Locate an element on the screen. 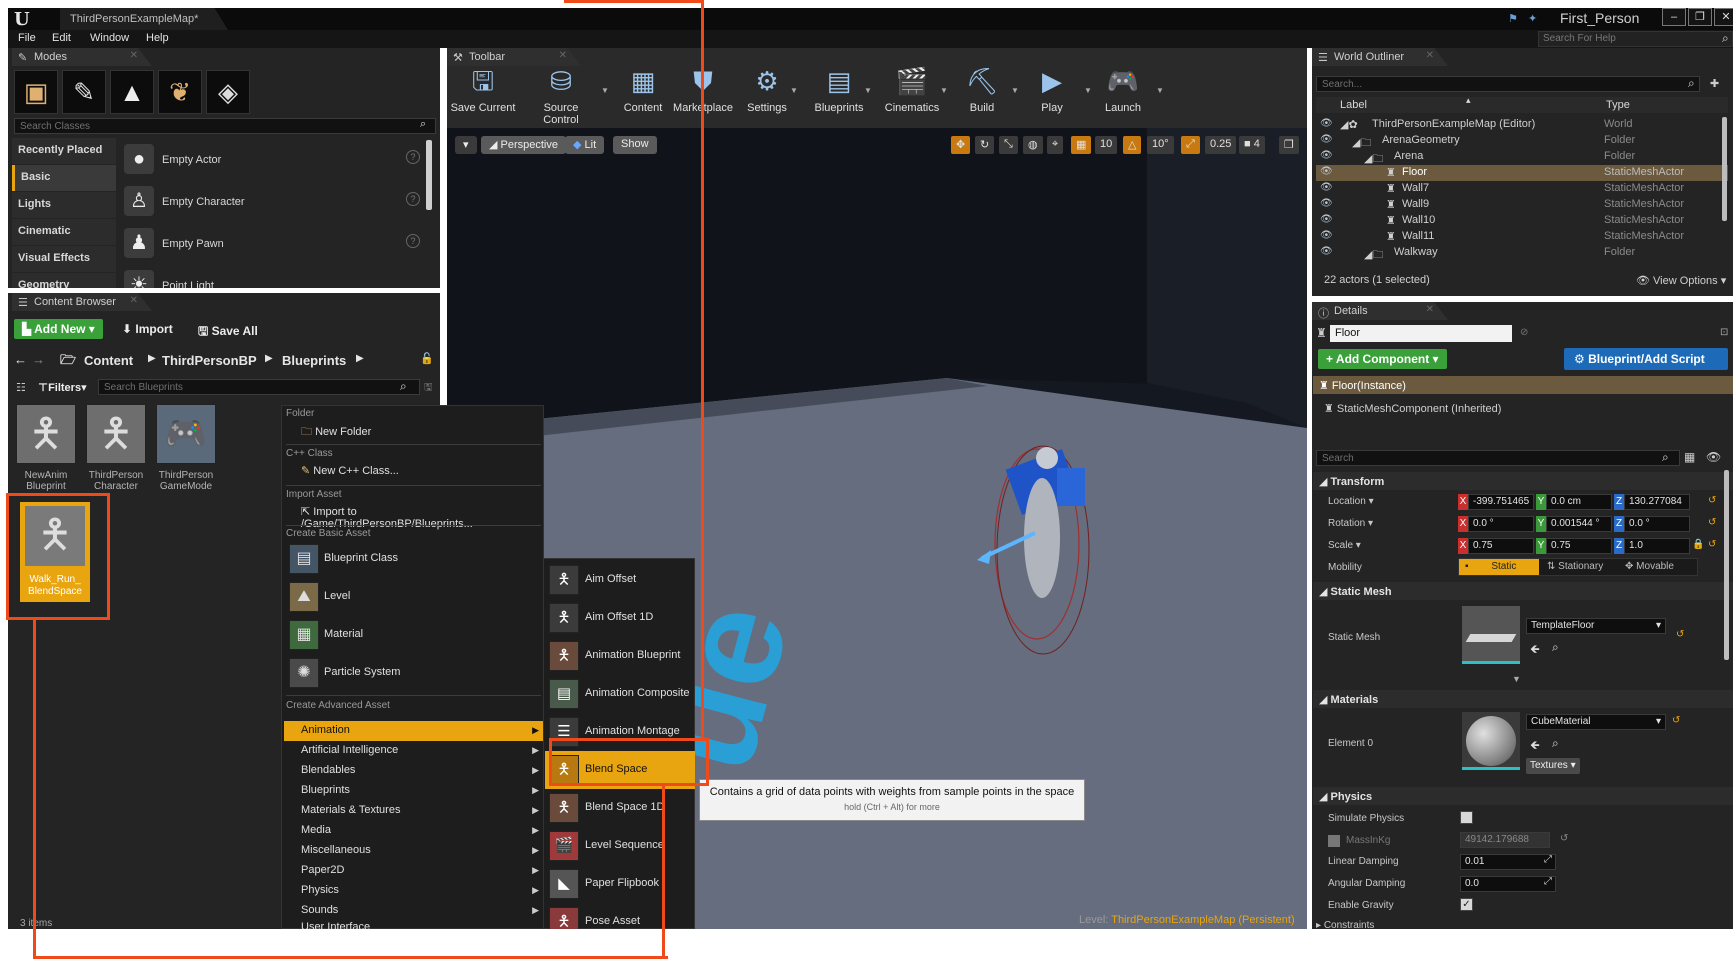 The width and height of the screenshot is (1733, 959). rotation-snap-value: 10° is located at coordinates (1160, 145).